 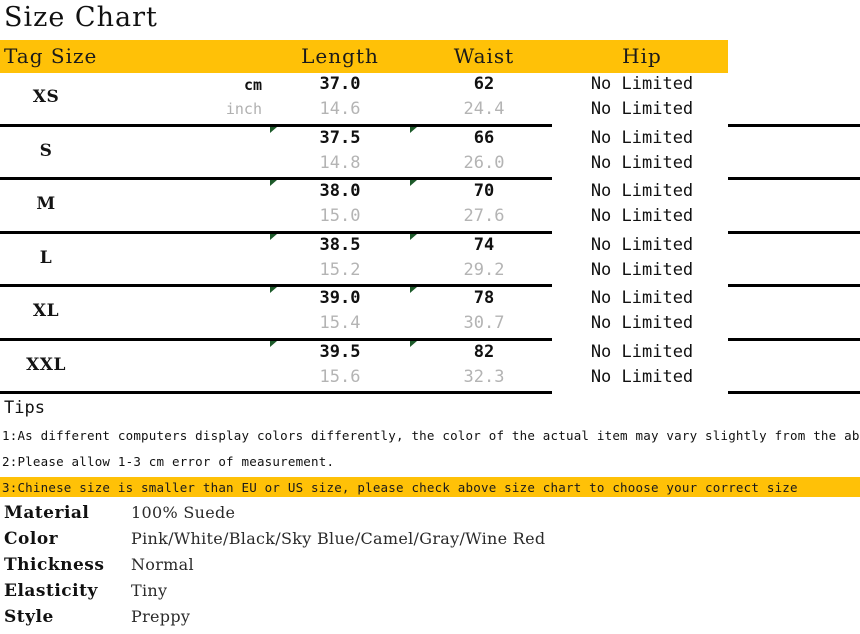 I want to click on attribute-value: Tiny, so click(x=149, y=590).